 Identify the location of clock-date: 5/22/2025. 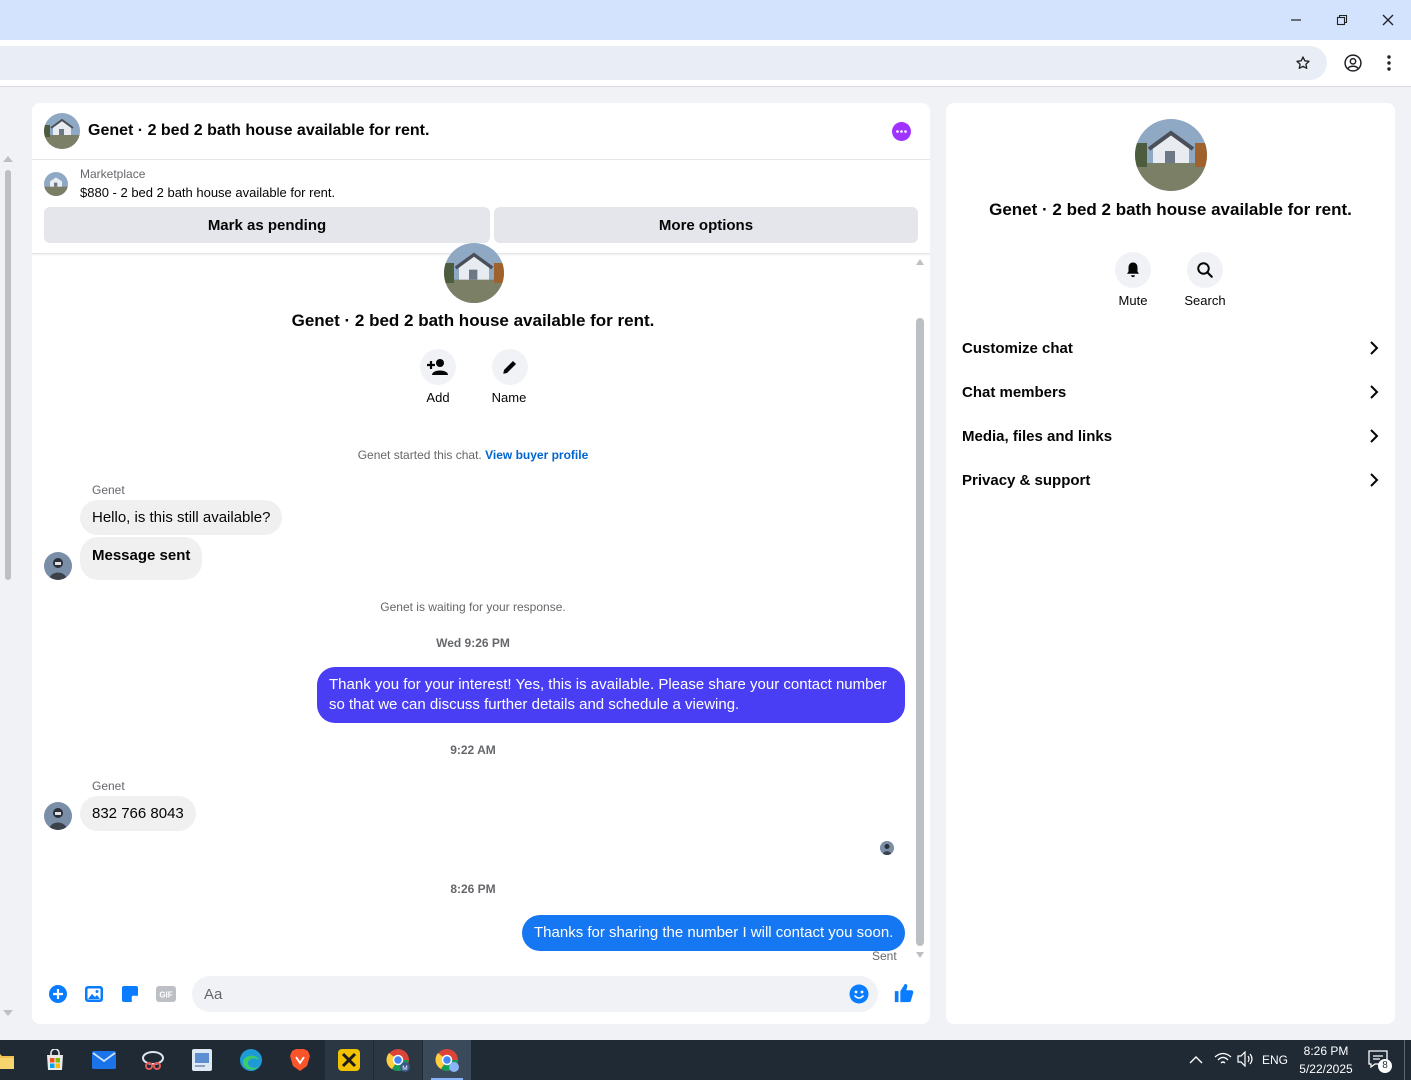
(1326, 1069).